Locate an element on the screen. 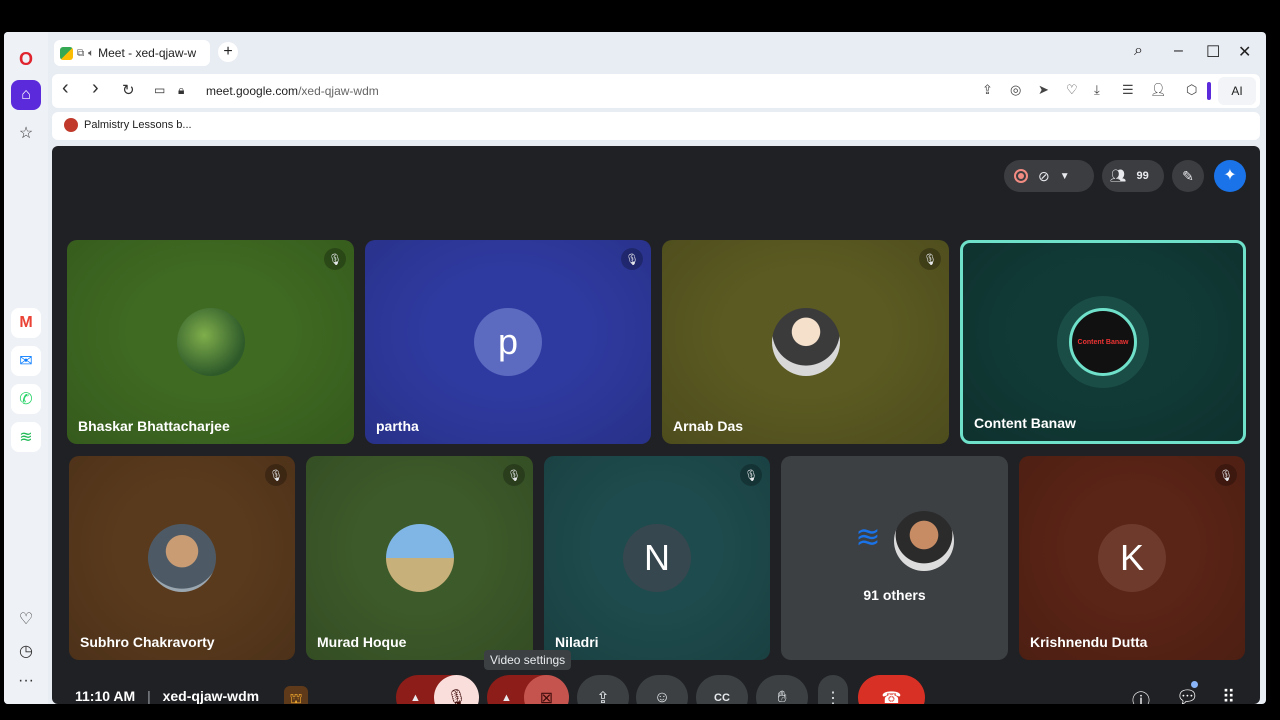  cc-icon: CC is located at coordinates (722, 697).